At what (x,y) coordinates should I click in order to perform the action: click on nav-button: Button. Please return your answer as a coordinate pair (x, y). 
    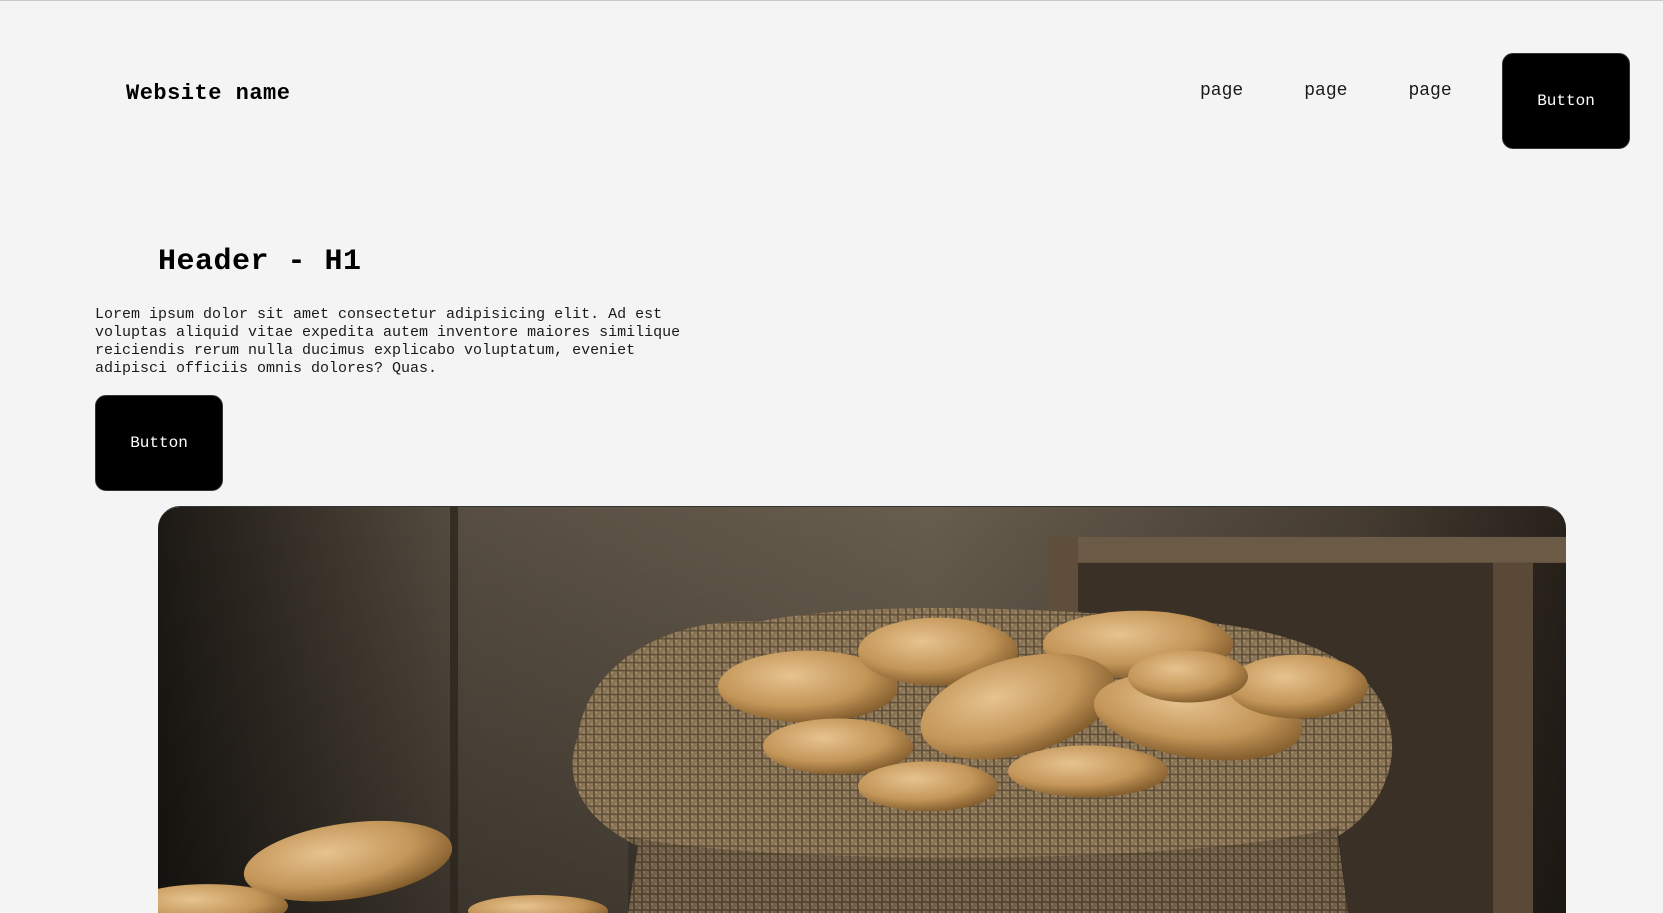
    Looking at the image, I should click on (1566, 101).